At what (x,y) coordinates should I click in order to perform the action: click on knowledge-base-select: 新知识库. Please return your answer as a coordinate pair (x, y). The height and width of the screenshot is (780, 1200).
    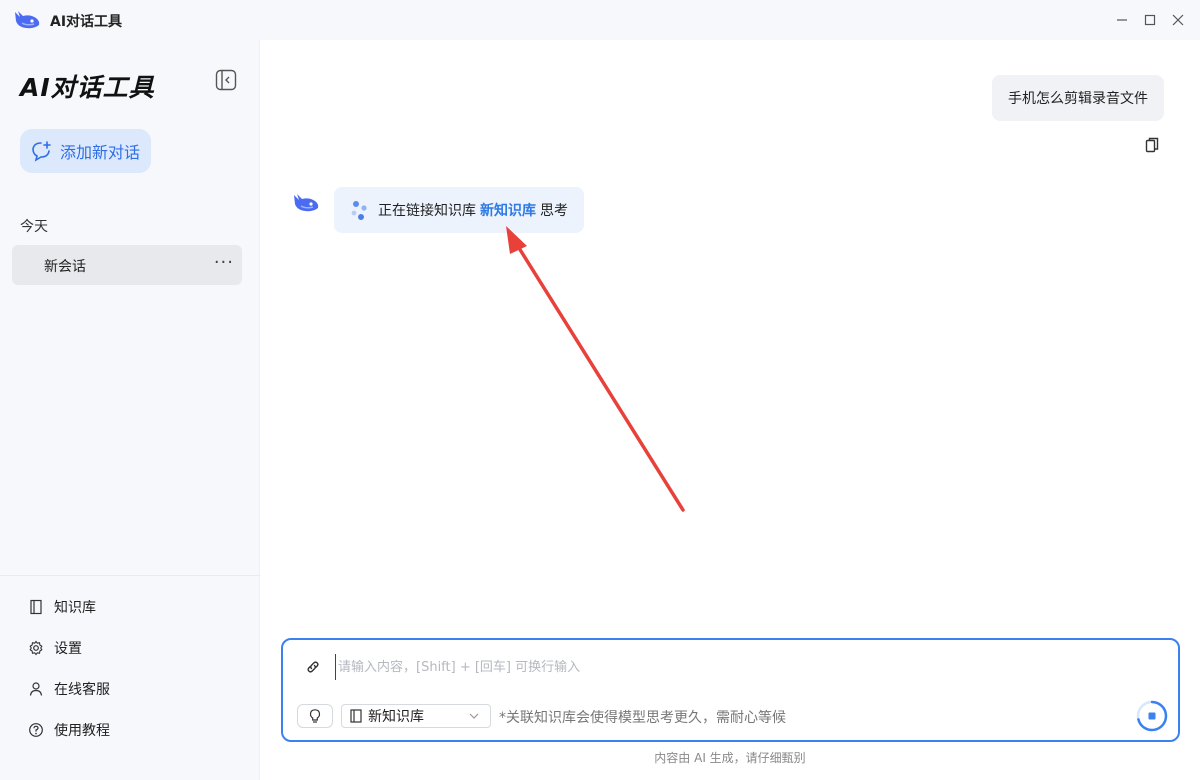
    Looking at the image, I should click on (416, 716).